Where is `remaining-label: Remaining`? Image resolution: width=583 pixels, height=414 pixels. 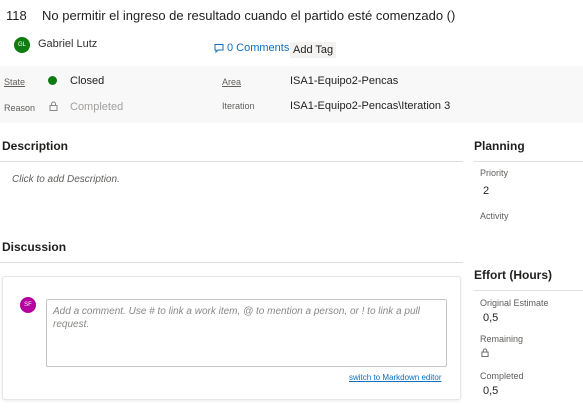
remaining-label: Remaining is located at coordinates (502, 339).